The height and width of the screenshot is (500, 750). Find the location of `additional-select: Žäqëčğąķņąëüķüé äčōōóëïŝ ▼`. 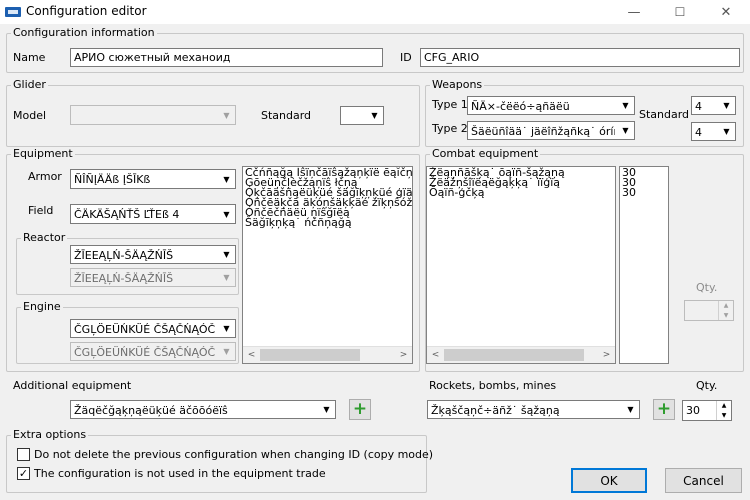

additional-select: Žäqëčğąķņąëüķüé äčōōóëïŝ ▼ is located at coordinates (203, 409).